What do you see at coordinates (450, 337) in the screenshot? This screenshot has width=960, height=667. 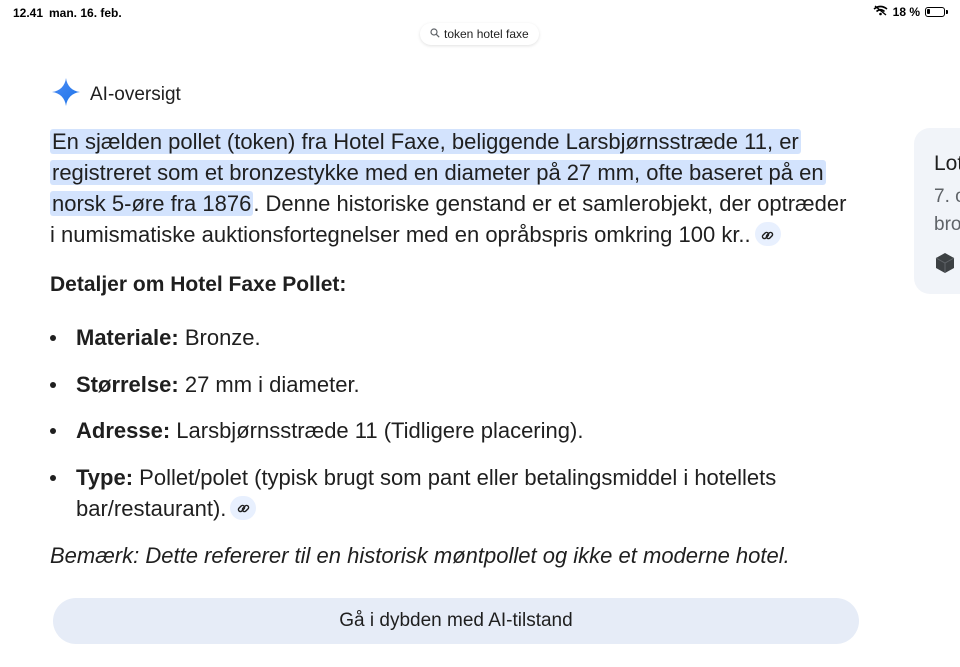 I see `list-item: Materiale: Bronze.` at bounding box center [450, 337].